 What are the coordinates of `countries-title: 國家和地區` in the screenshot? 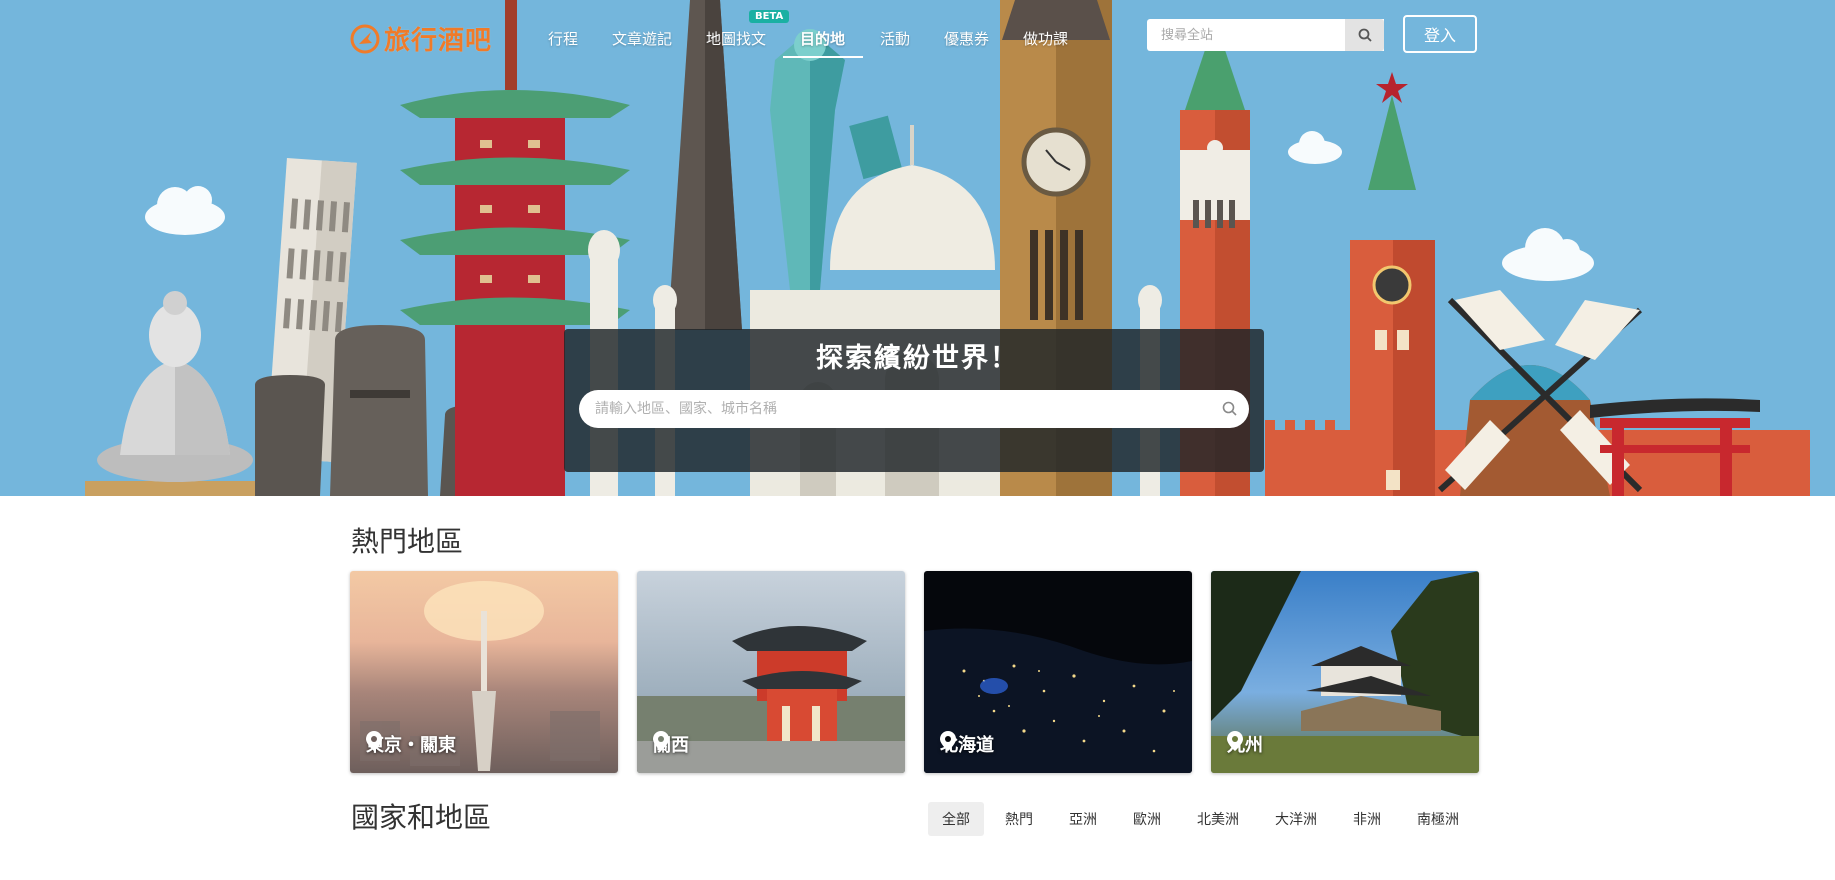 It's located at (421, 817).